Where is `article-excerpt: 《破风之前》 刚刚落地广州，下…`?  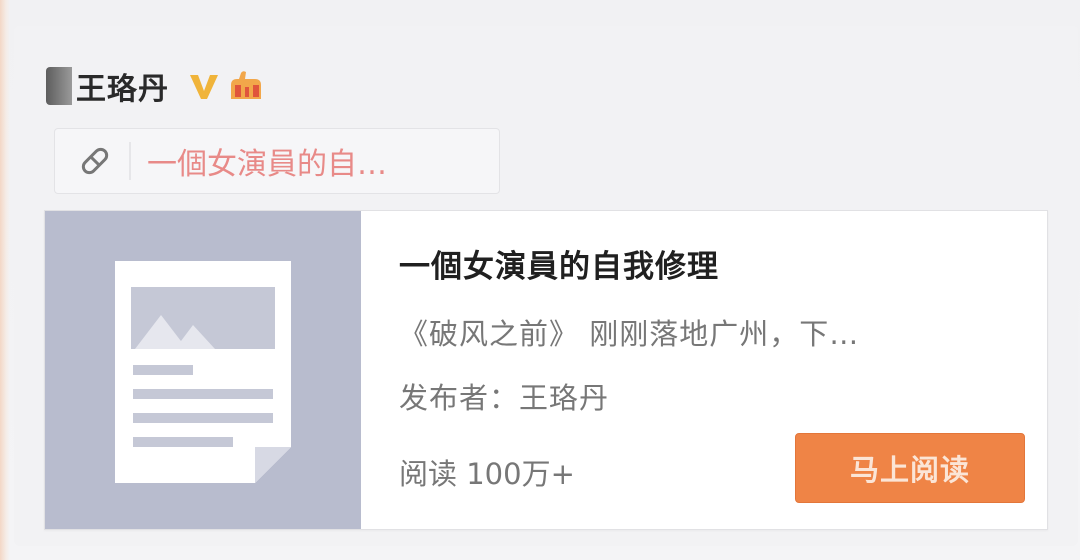 article-excerpt: 《破风之前》 刚刚落地广州，下… is located at coordinates (629, 334).